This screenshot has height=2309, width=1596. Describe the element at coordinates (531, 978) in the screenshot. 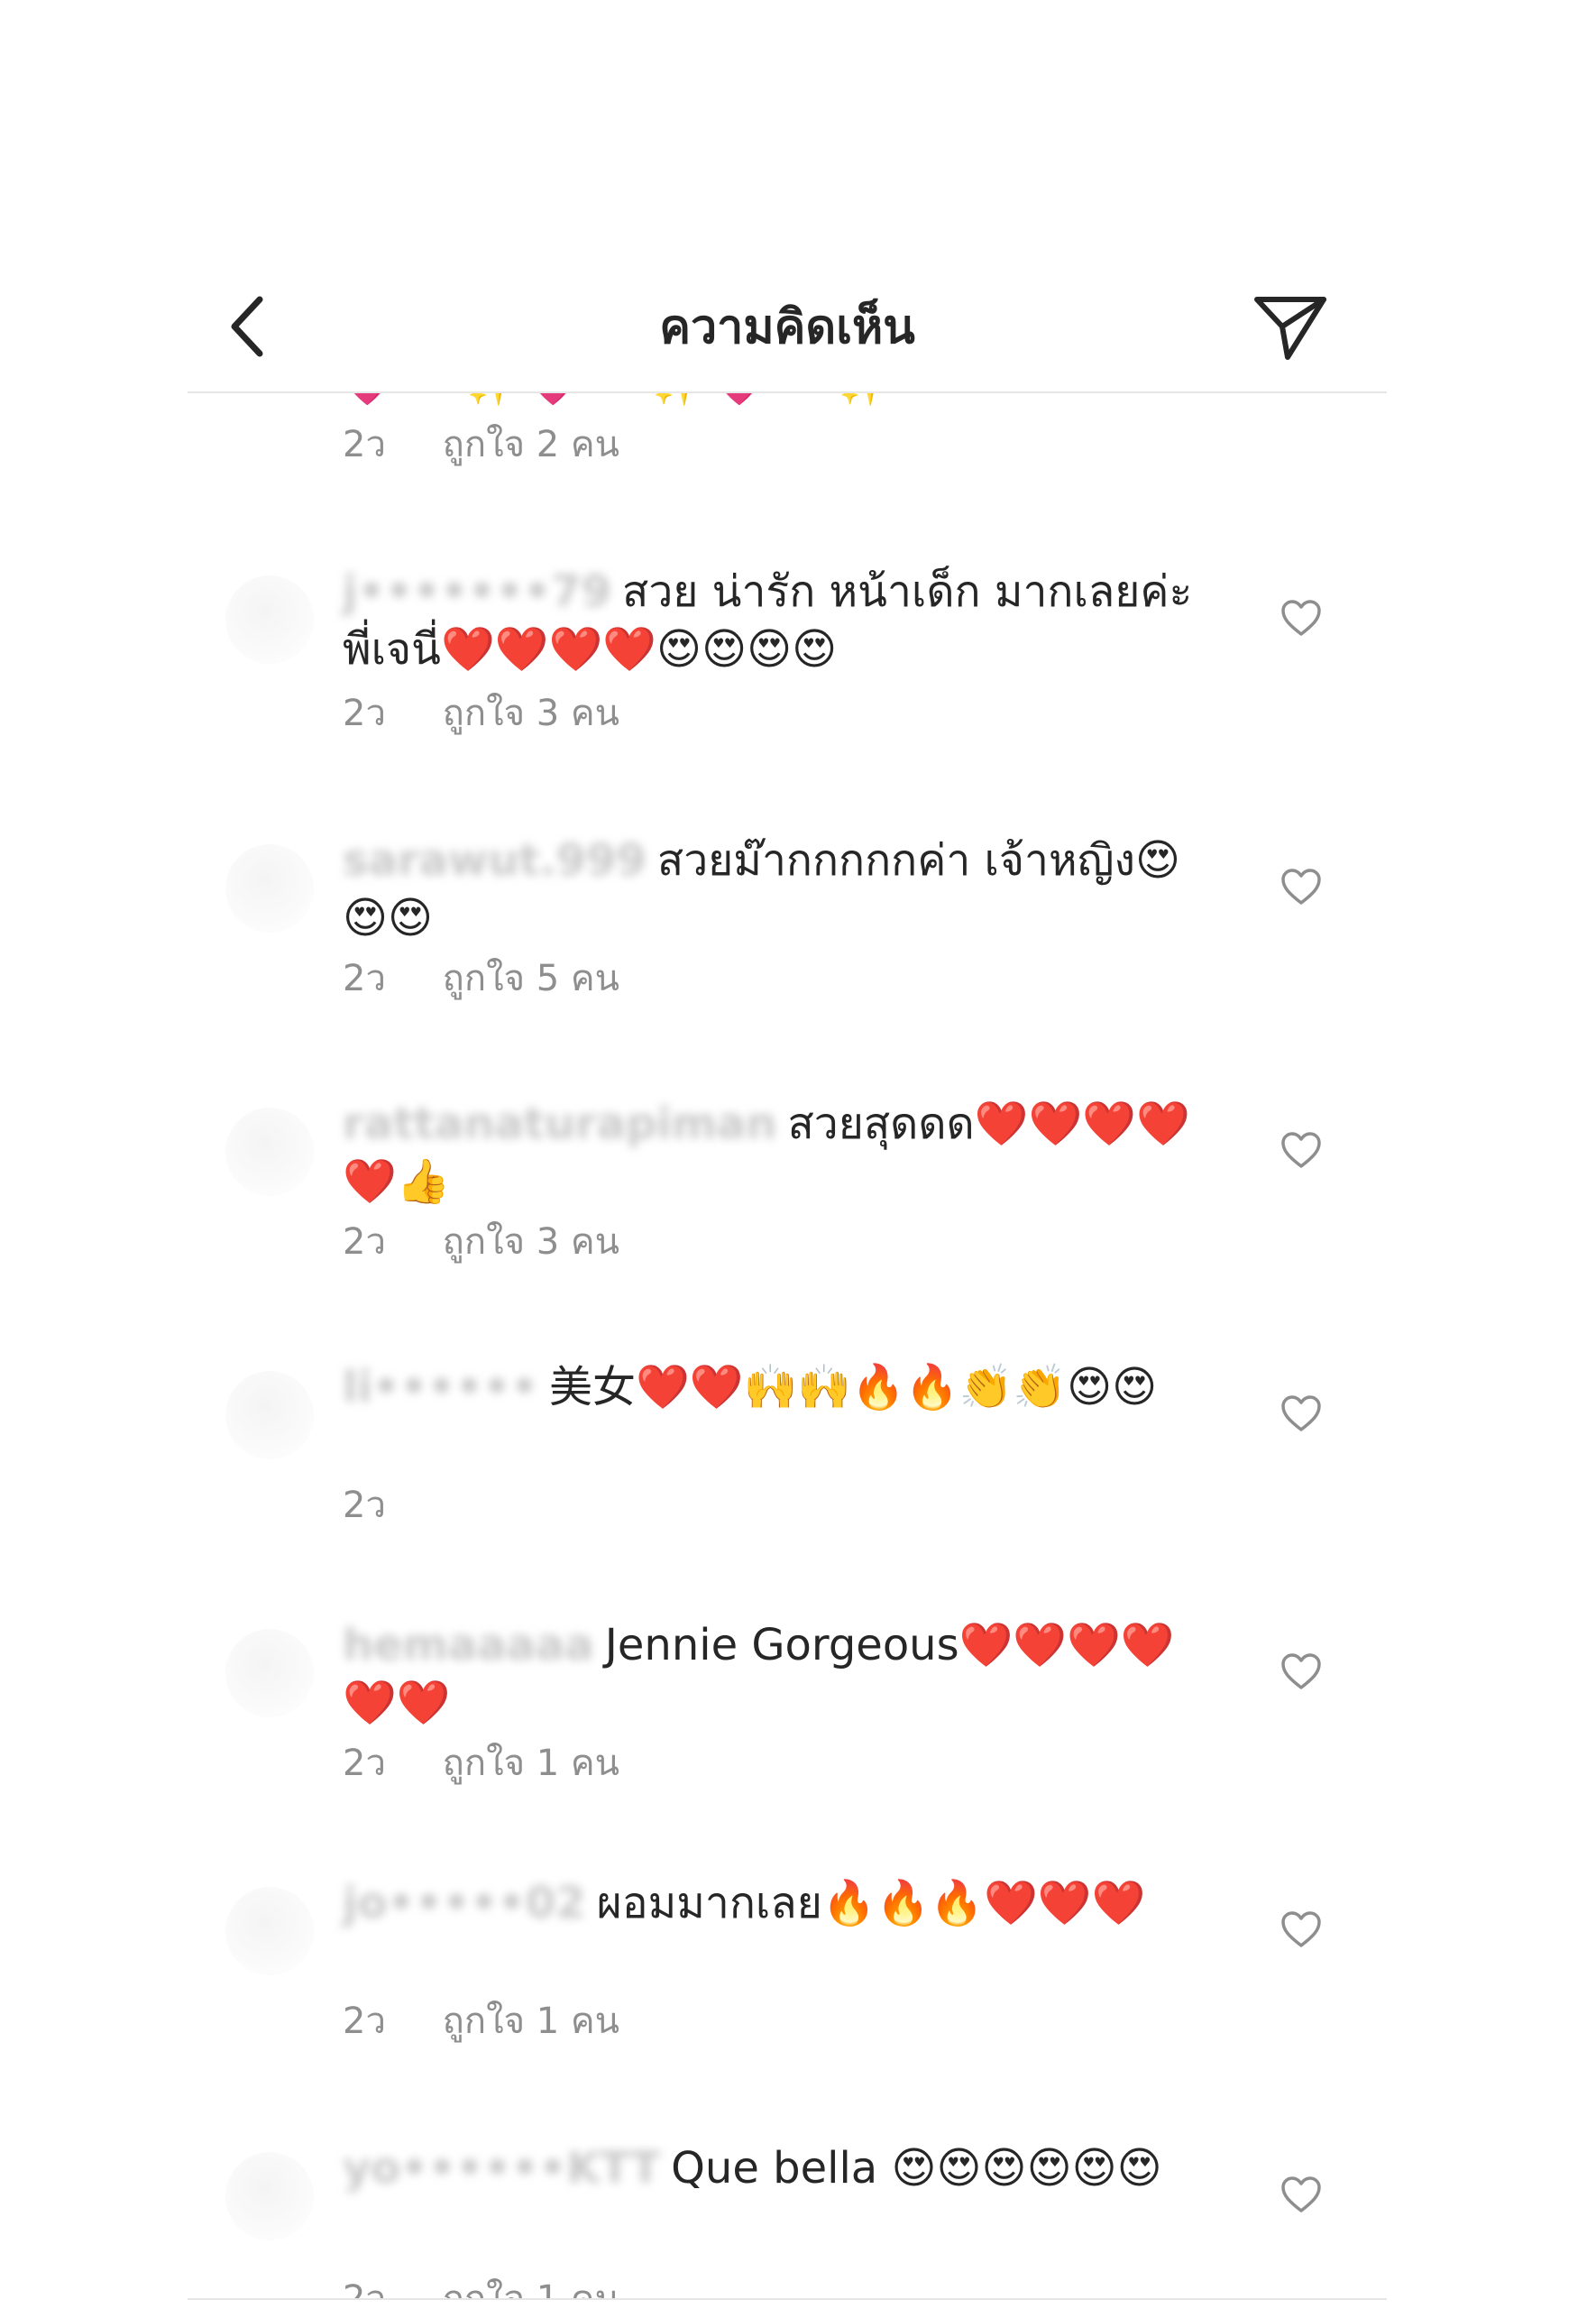

I see `comment-likes: ถูกใจ 5 คน` at that location.